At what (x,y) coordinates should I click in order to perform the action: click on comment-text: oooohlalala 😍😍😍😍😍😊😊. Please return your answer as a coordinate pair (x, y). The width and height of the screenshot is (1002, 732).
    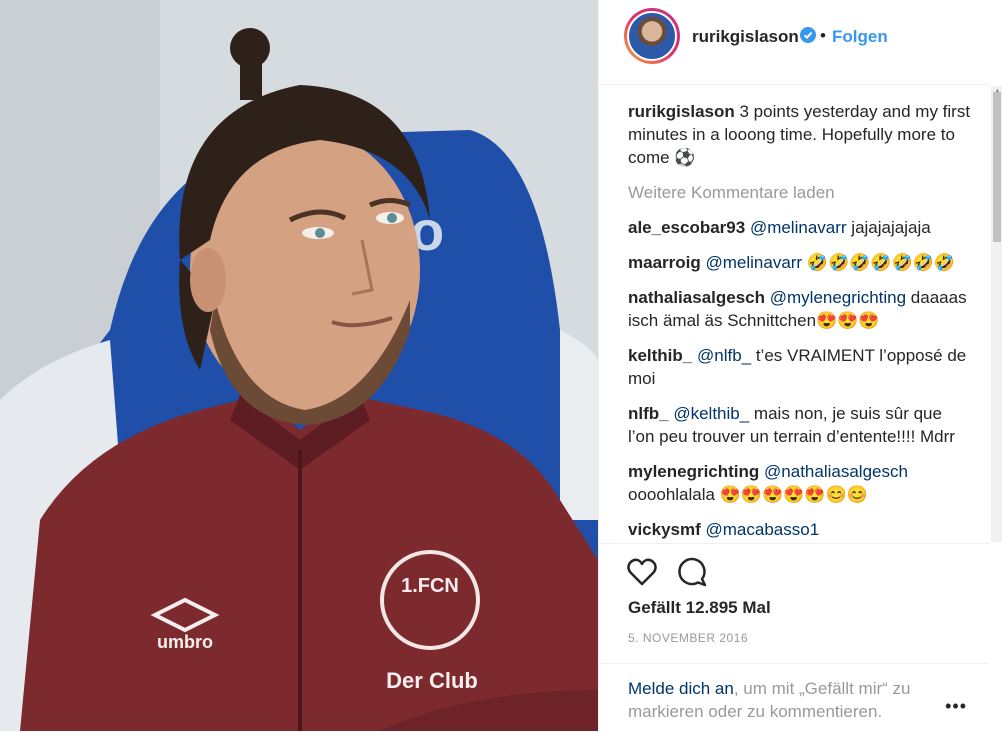
    Looking at the image, I should click on (748, 494).